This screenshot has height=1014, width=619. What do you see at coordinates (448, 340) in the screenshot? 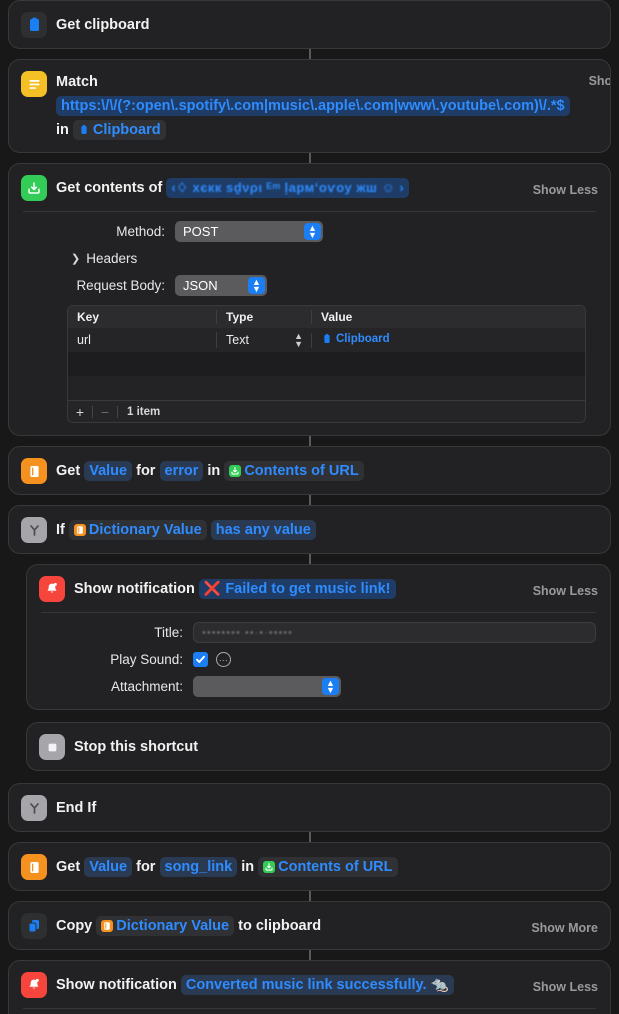
I see `cell-value: Clipboard` at bounding box center [448, 340].